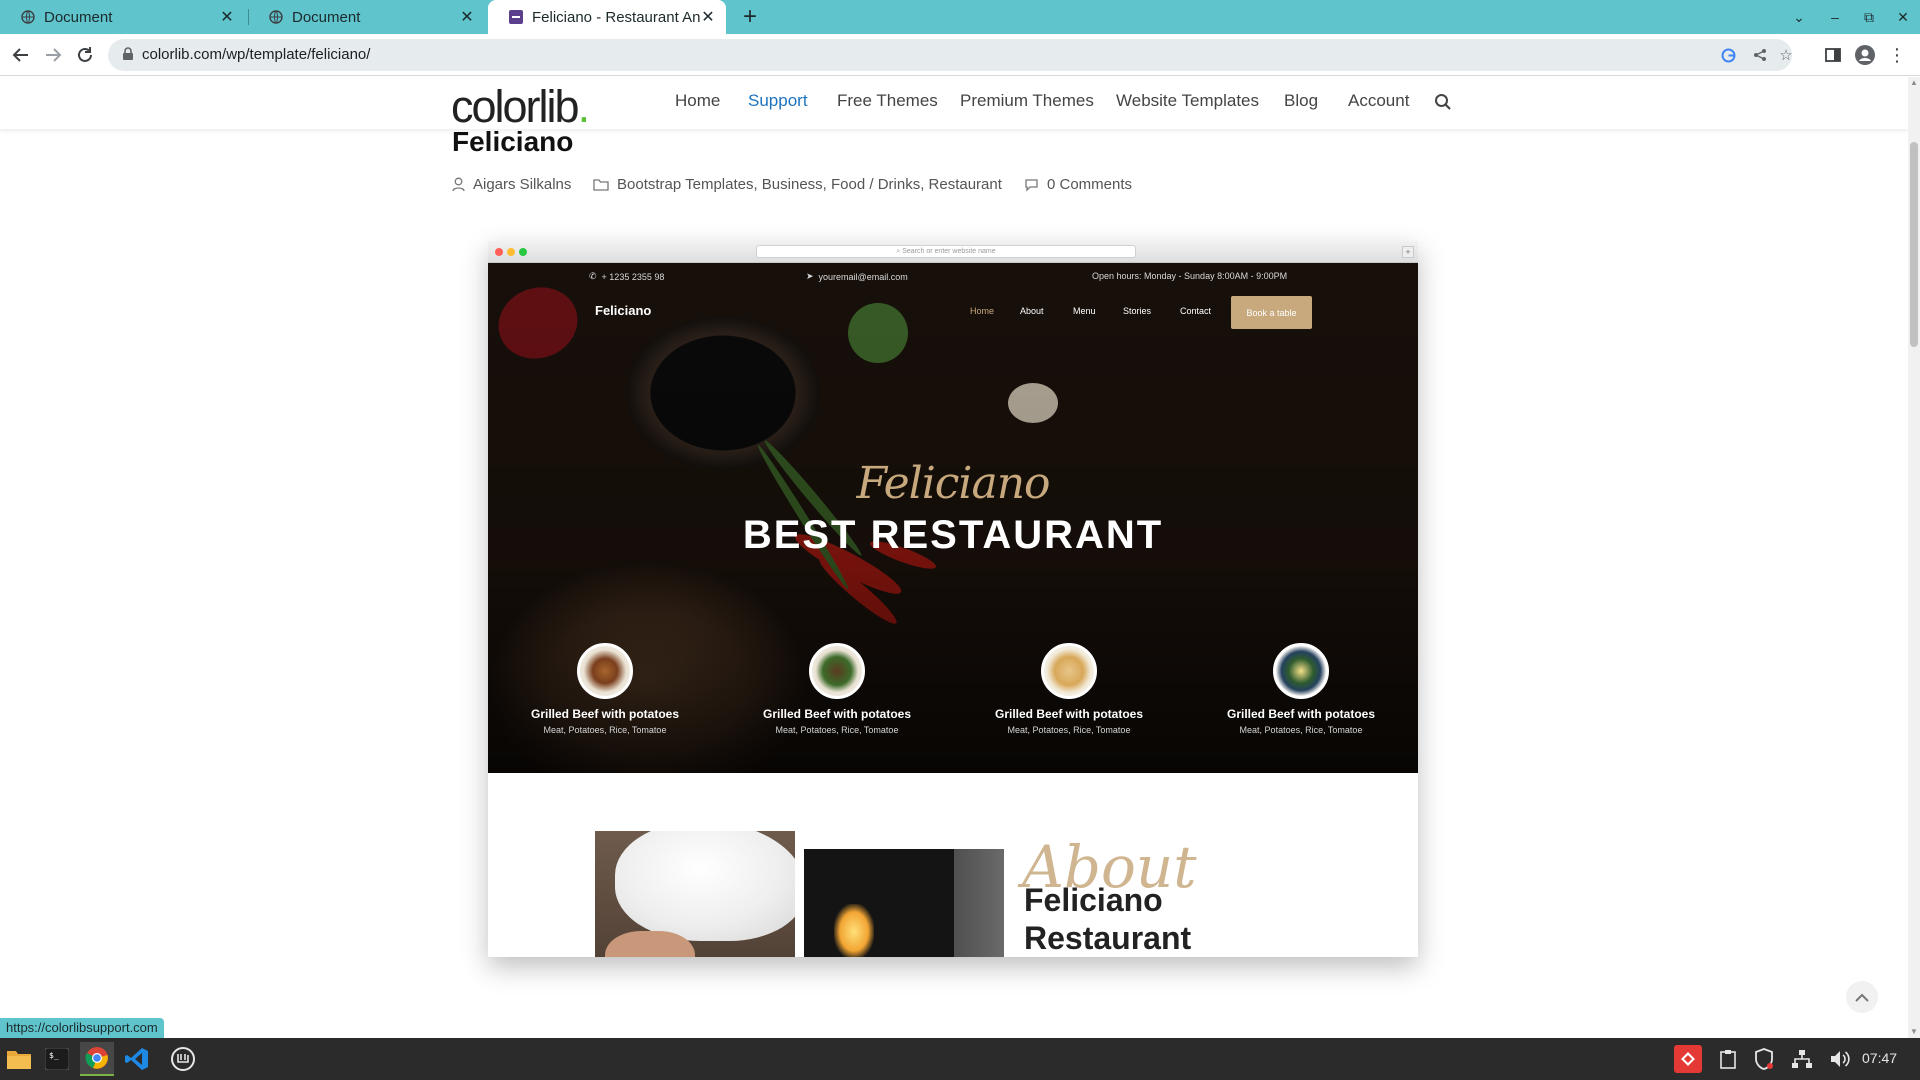  Describe the element at coordinates (750, 17) in the screenshot. I see `new-tab-button: +` at that location.